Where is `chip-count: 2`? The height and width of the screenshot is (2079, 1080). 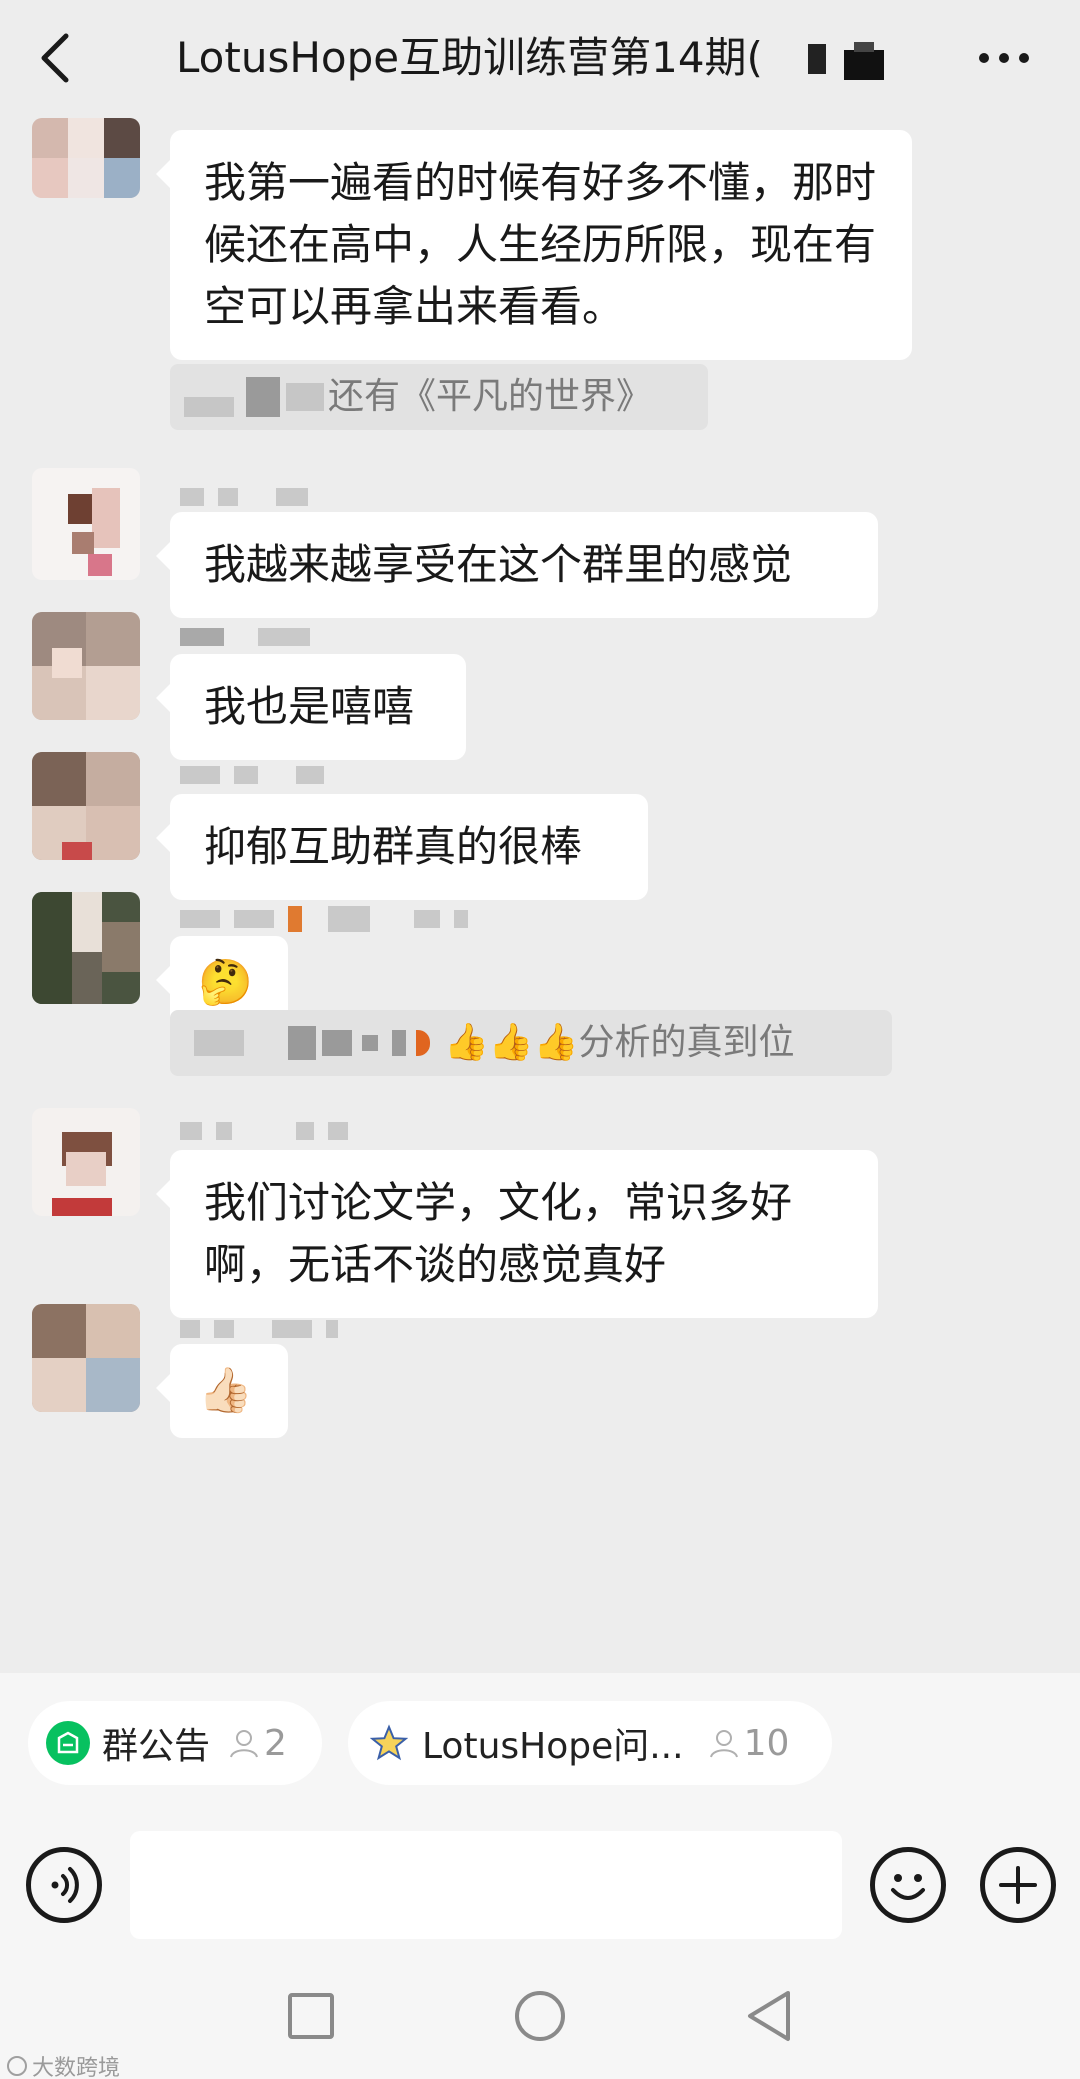
chip-count: 2 is located at coordinates (257, 1743).